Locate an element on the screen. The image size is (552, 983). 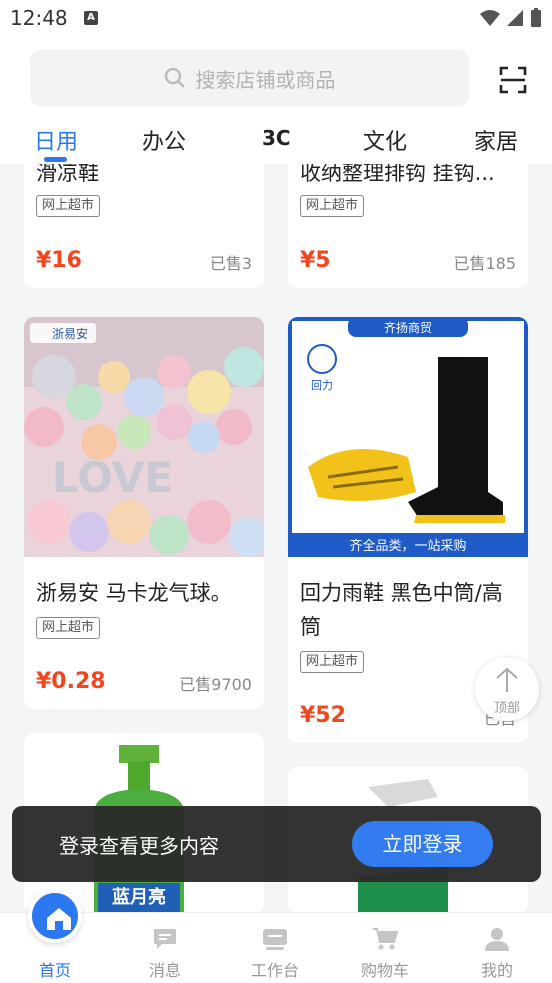
scan-icon is located at coordinates (513, 80).